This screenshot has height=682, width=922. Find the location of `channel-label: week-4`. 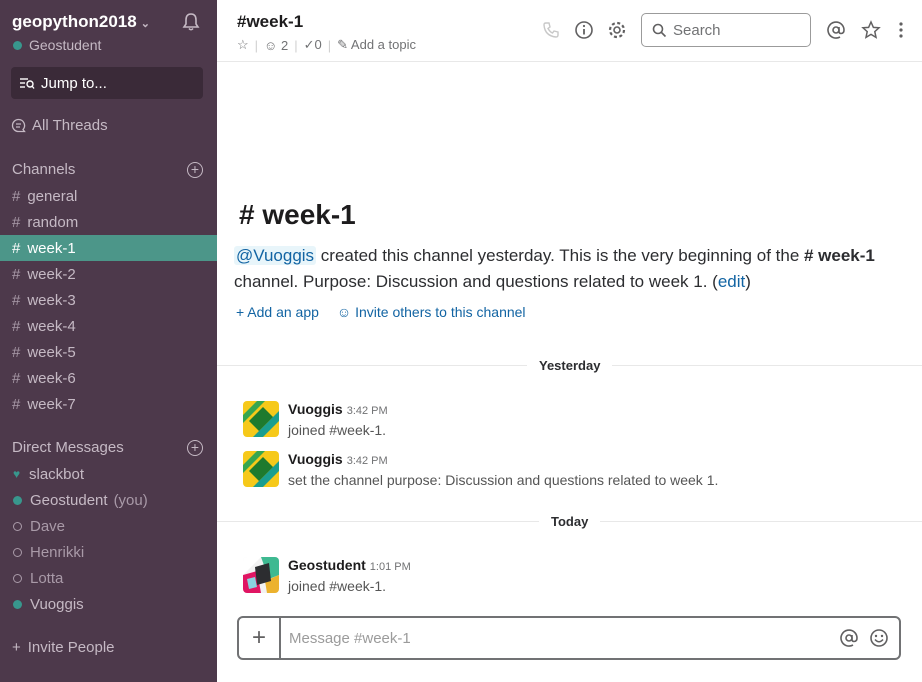

channel-label: week-4 is located at coordinates (51, 326).